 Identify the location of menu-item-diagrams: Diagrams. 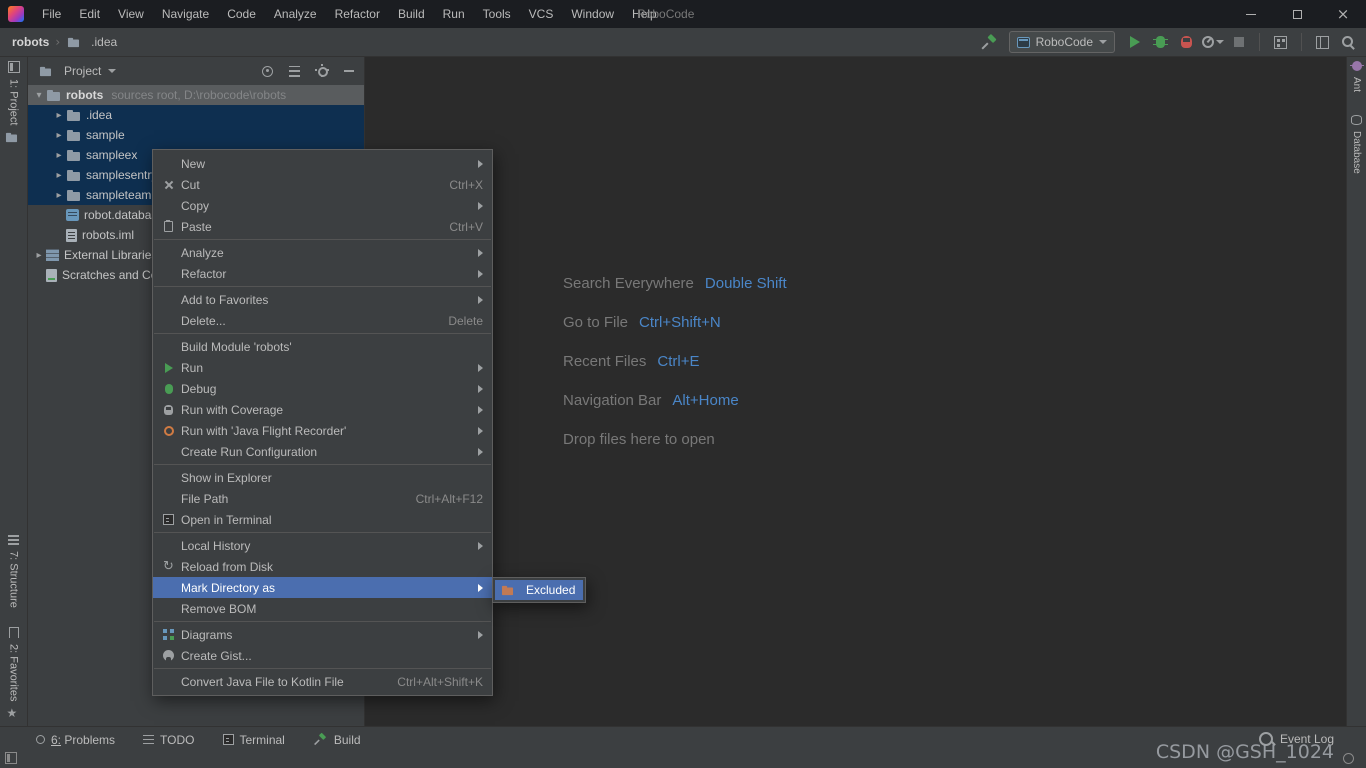
(322, 634).